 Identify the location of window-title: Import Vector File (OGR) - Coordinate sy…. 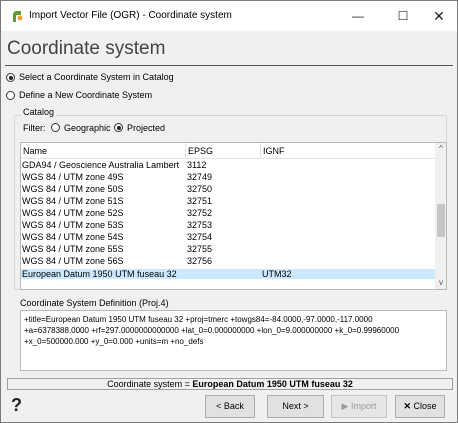
(130, 15).